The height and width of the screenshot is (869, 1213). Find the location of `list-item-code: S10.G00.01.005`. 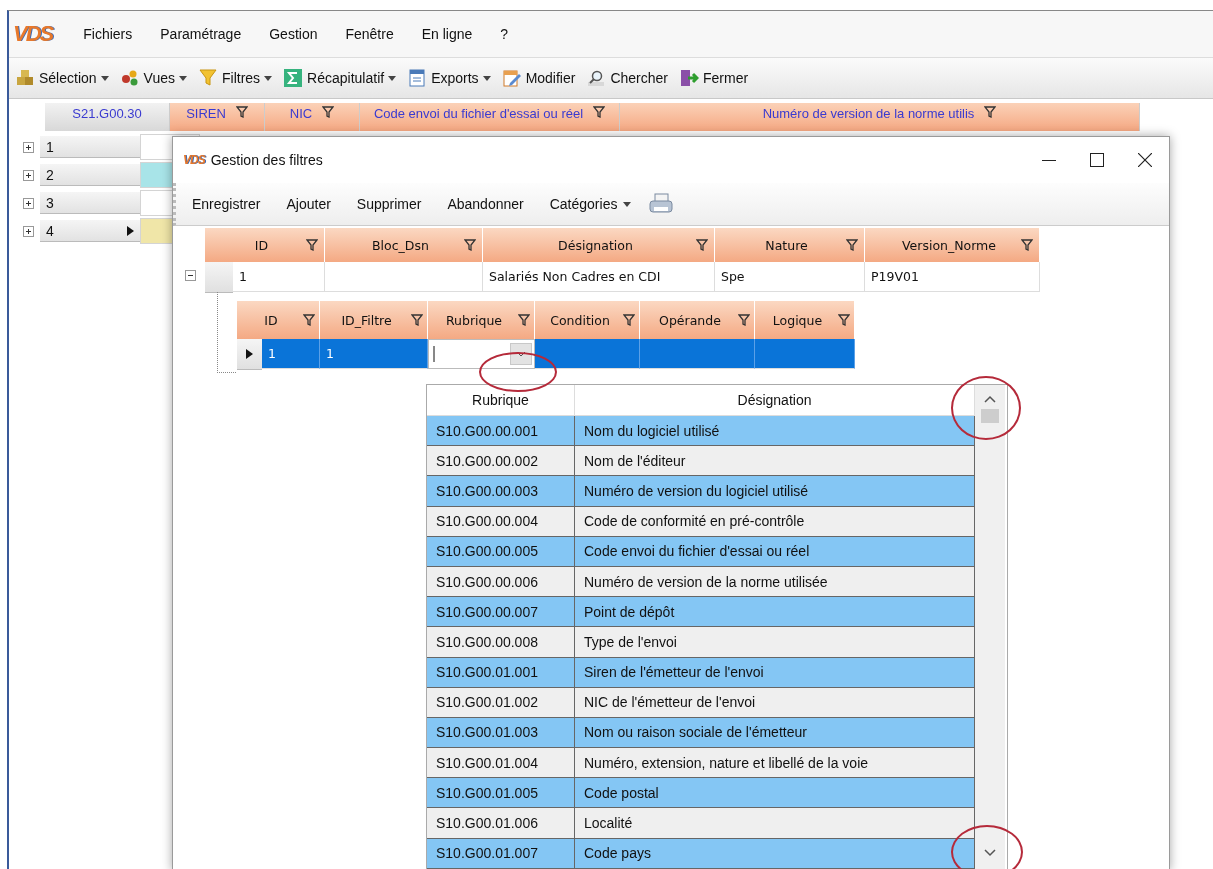

list-item-code: S10.G00.01.005 is located at coordinates (501, 793).